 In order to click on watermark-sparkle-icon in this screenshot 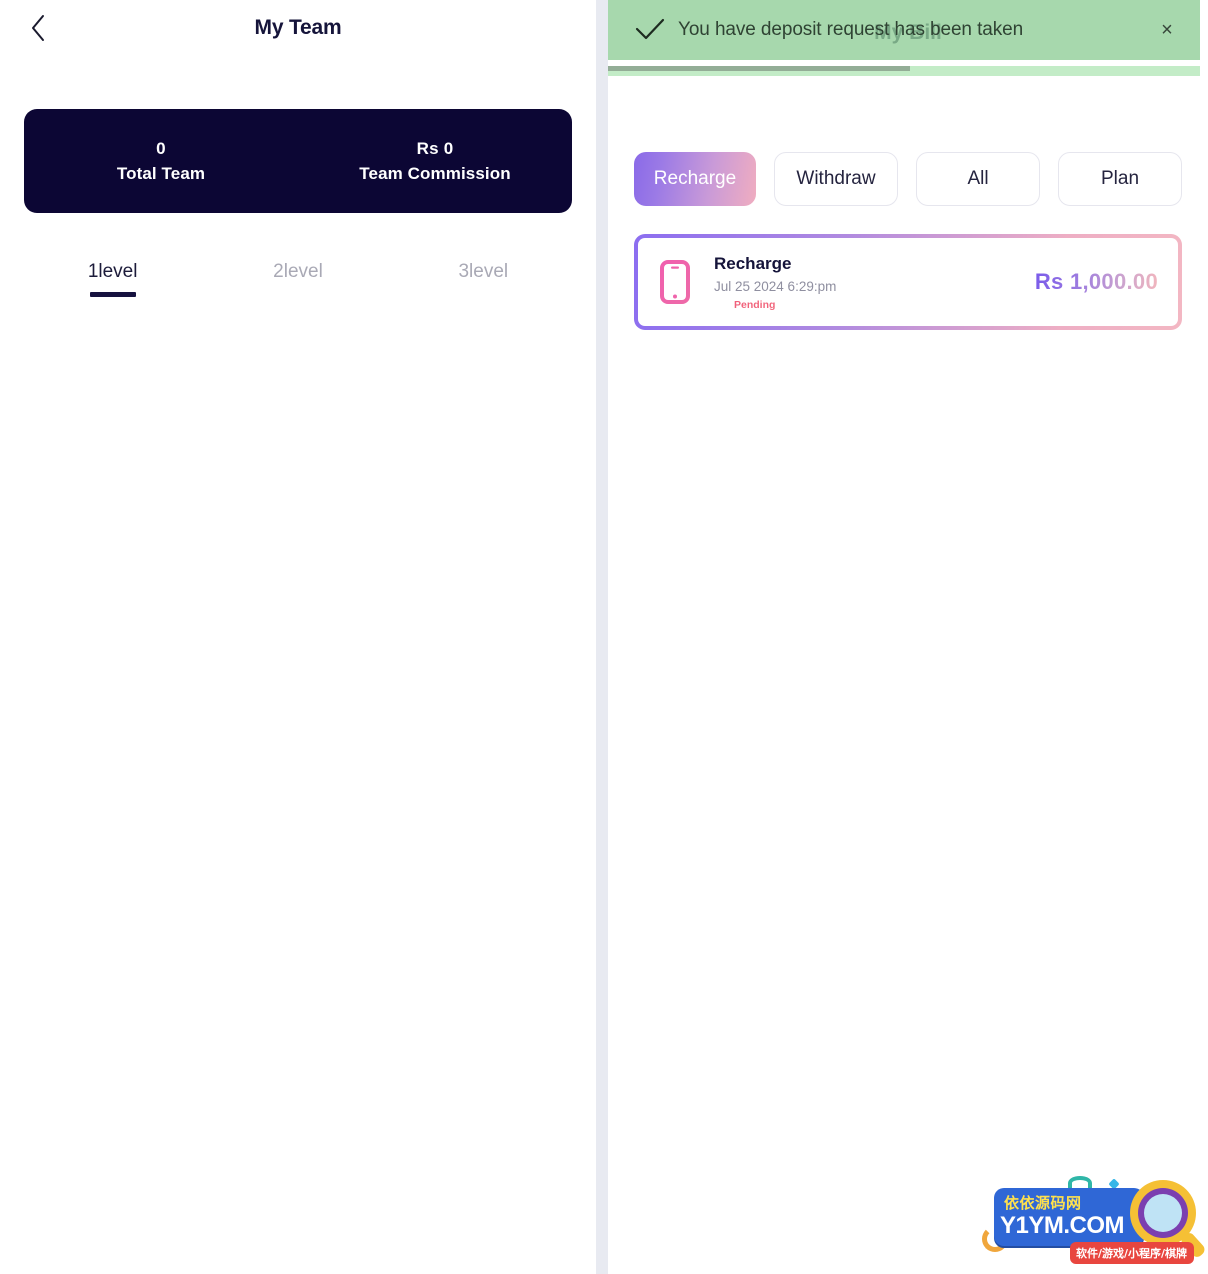, I will do `click(1114, 1184)`.